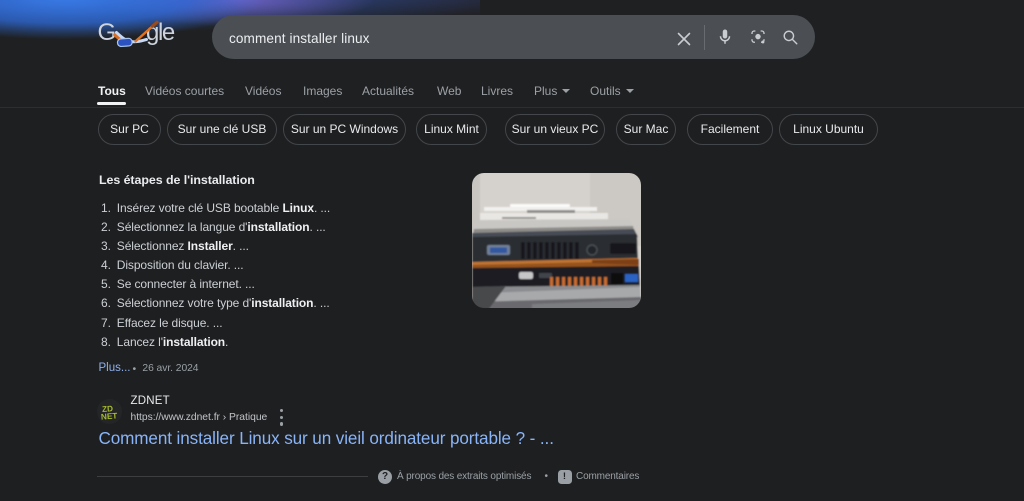  Describe the element at coordinates (109, 416) in the screenshot. I see `svg-text: NET` at that location.